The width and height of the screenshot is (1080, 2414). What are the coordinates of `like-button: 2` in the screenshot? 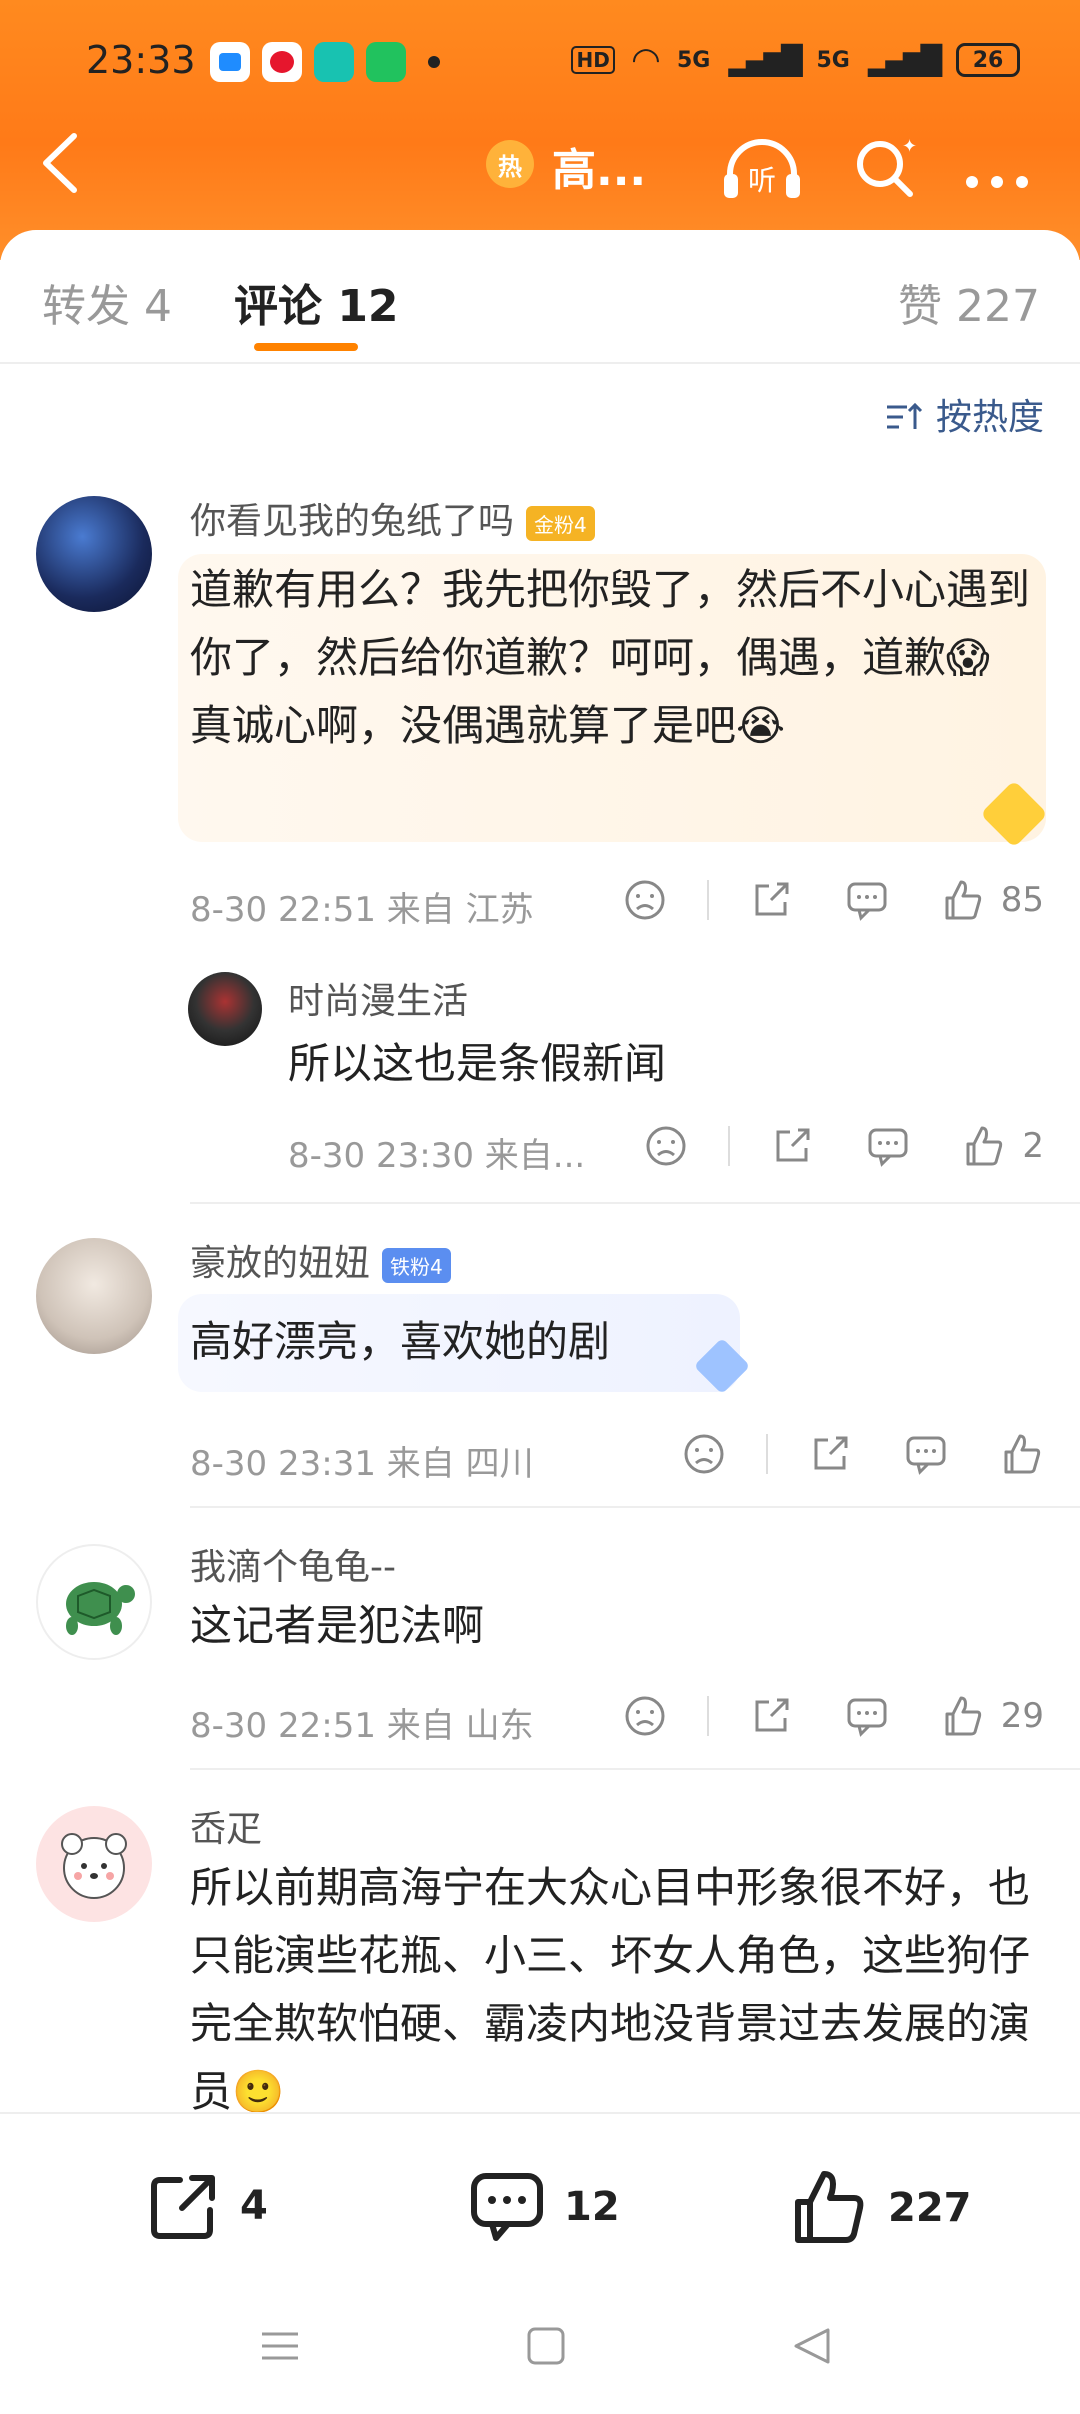 It's located at (1003, 1146).